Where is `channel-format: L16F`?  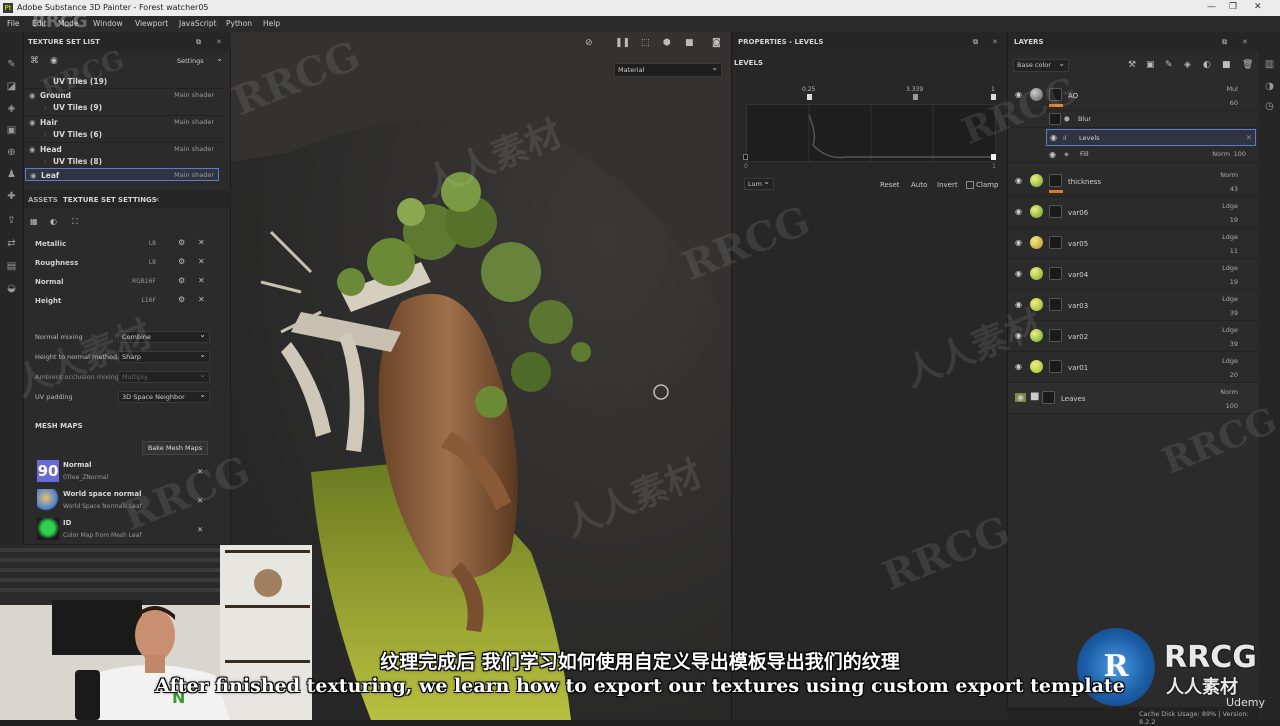 channel-format: L16F is located at coordinates (144, 300).